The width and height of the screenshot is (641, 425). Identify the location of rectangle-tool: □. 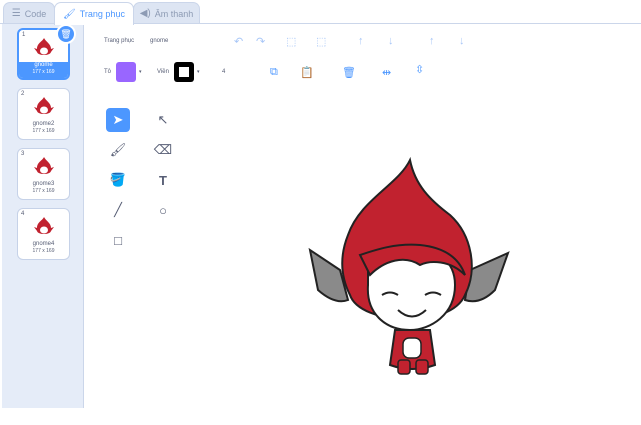
(118, 240).